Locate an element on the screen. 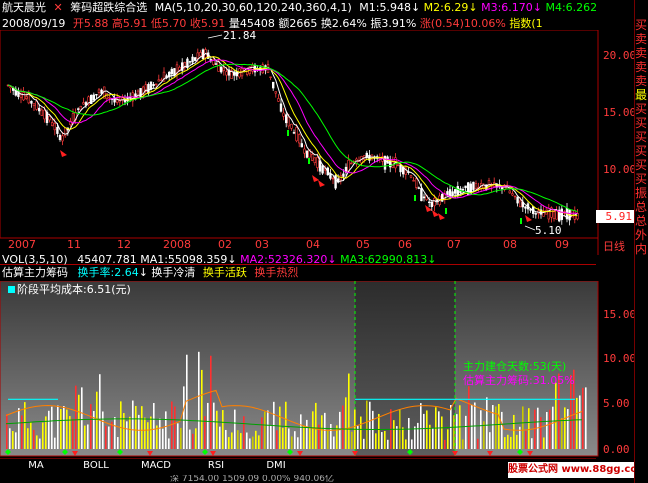 Image resolution: width=648 pixels, height=483 pixels. m2-value: M2:6.29 is located at coordinates (446, 7).